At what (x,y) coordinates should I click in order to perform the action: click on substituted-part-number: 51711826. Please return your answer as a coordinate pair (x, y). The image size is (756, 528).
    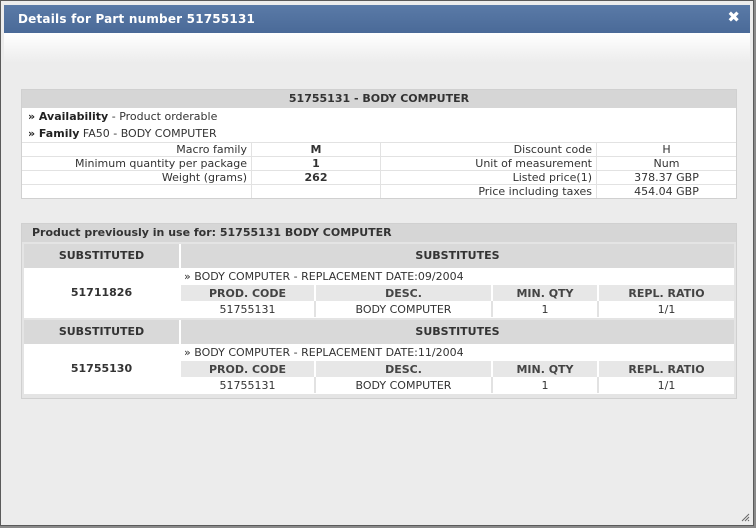
    Looking at the image, I should click on (101, 293).